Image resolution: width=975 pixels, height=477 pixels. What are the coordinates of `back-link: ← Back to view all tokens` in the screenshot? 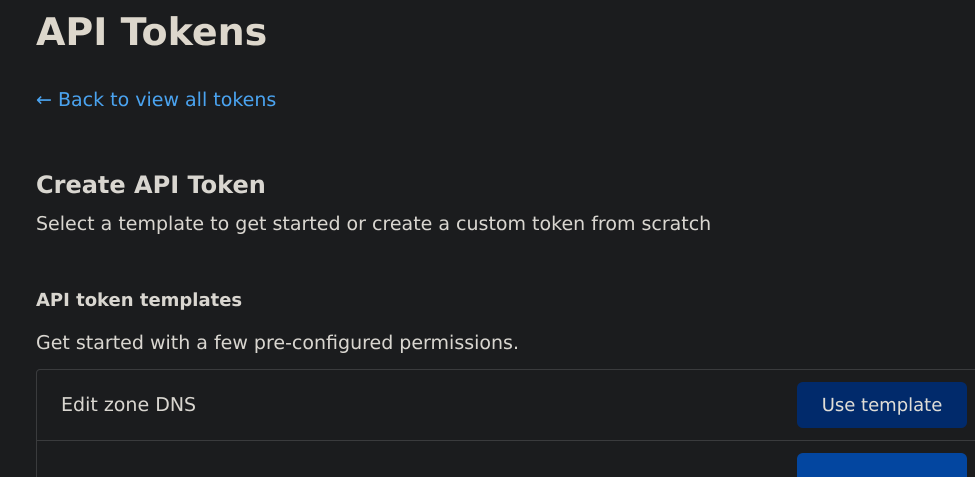 It's located at (156, 100).